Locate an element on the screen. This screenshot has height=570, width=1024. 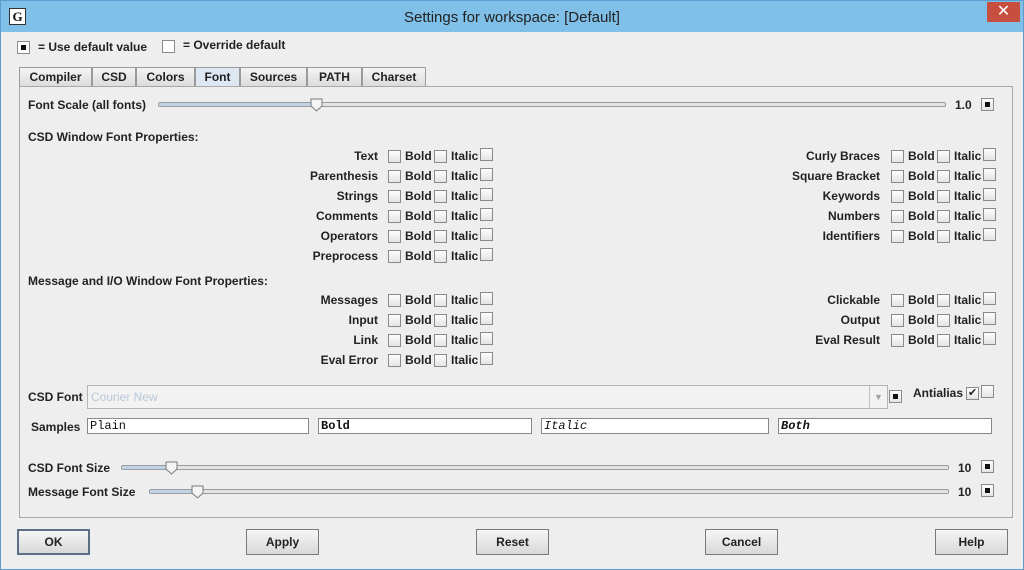
italic-checkbox-identifiers is located at coordinates (943, 236).